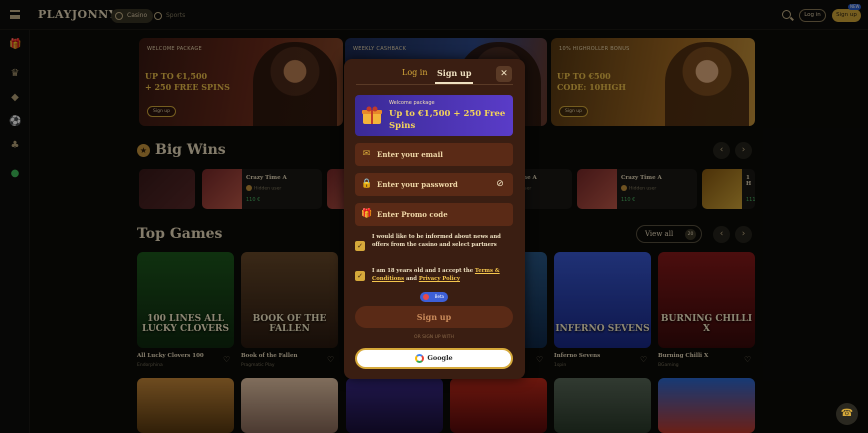 This screenshot has height=433, width=868. Describe the element at coordinates (454, 73) in the screenshot. I see `tab-signup: Sign up` at that location.